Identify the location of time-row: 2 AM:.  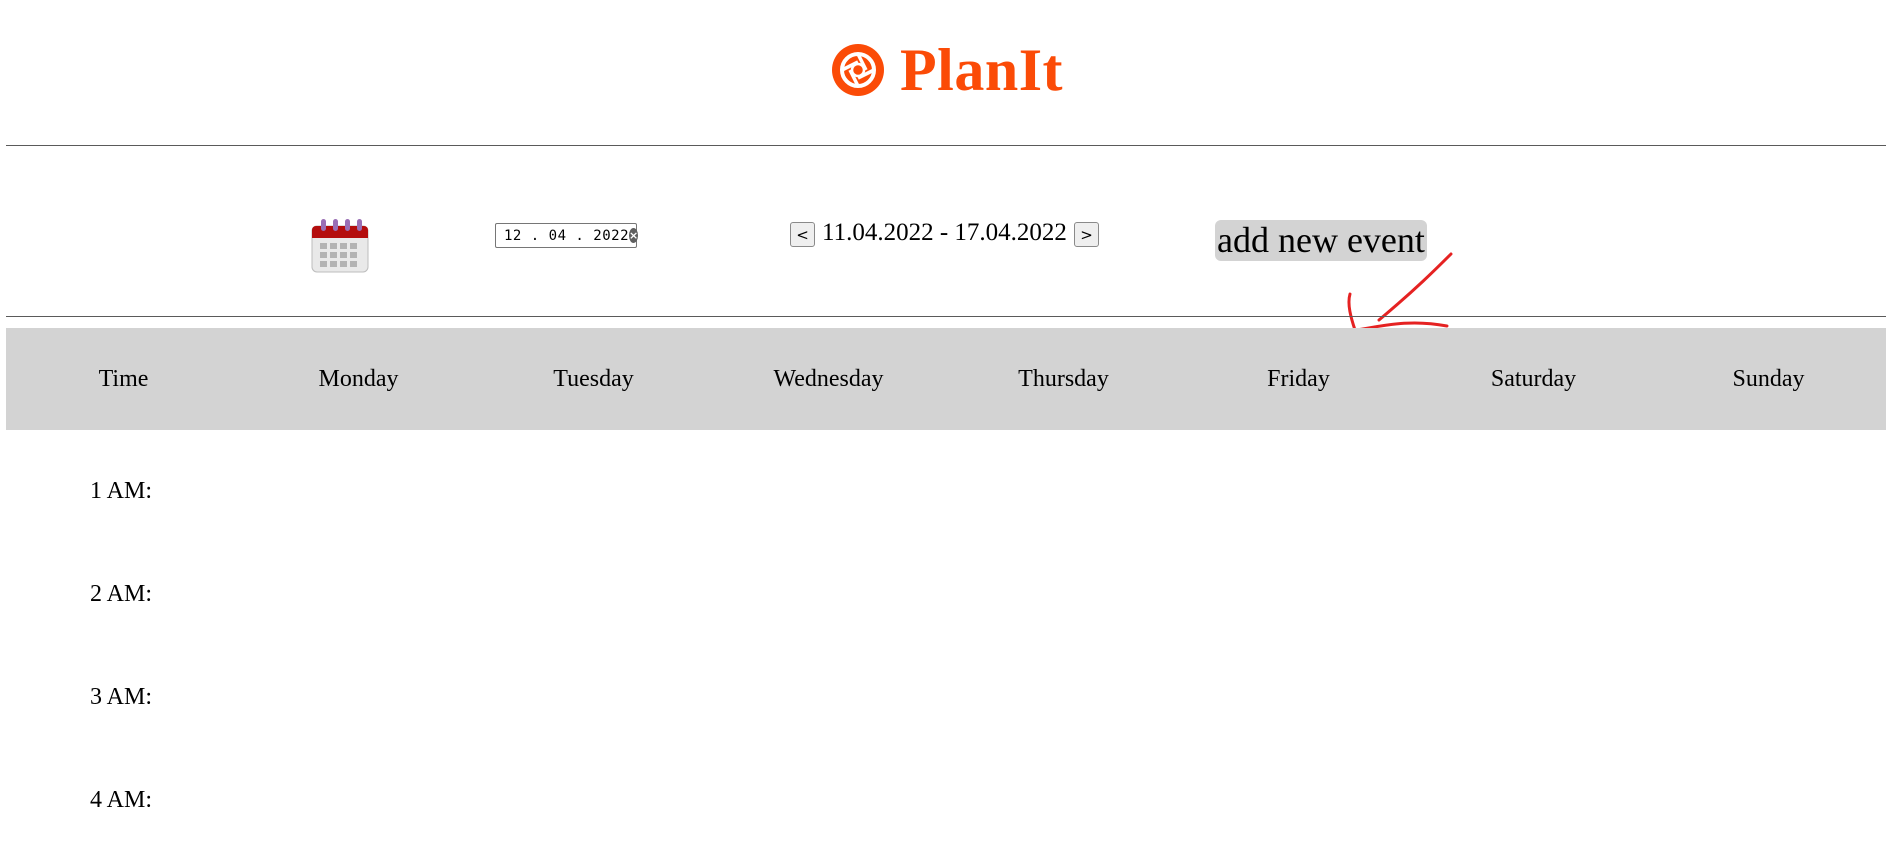
(946, 584).